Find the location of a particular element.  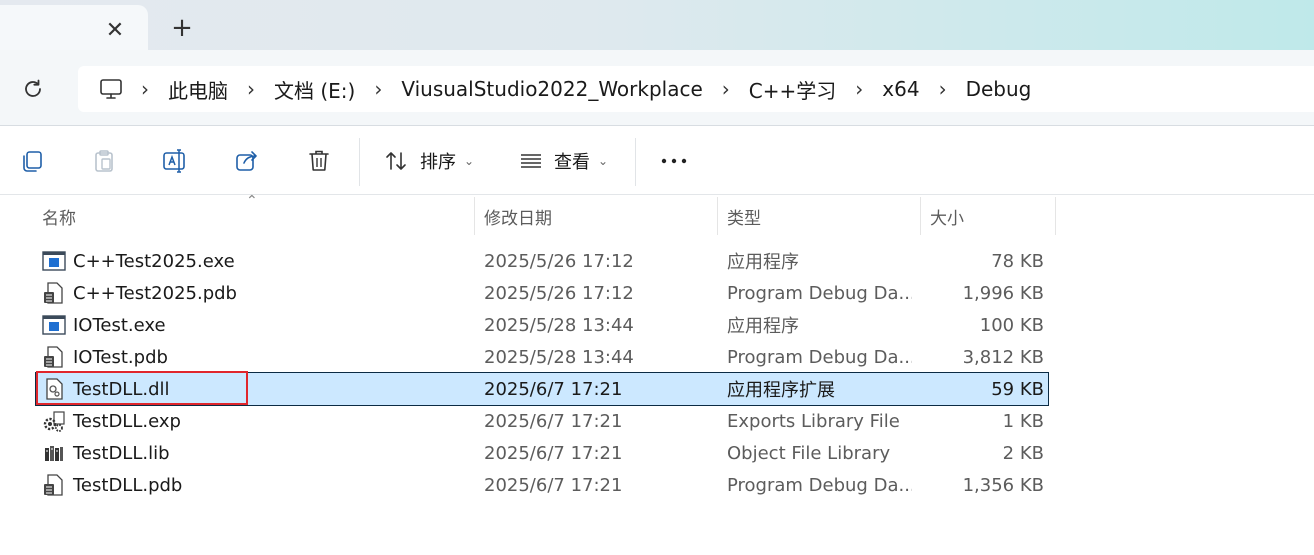

breadcrumb-workplace: ViusualStudio2022_Workplace is located at coordinates (551, 89).